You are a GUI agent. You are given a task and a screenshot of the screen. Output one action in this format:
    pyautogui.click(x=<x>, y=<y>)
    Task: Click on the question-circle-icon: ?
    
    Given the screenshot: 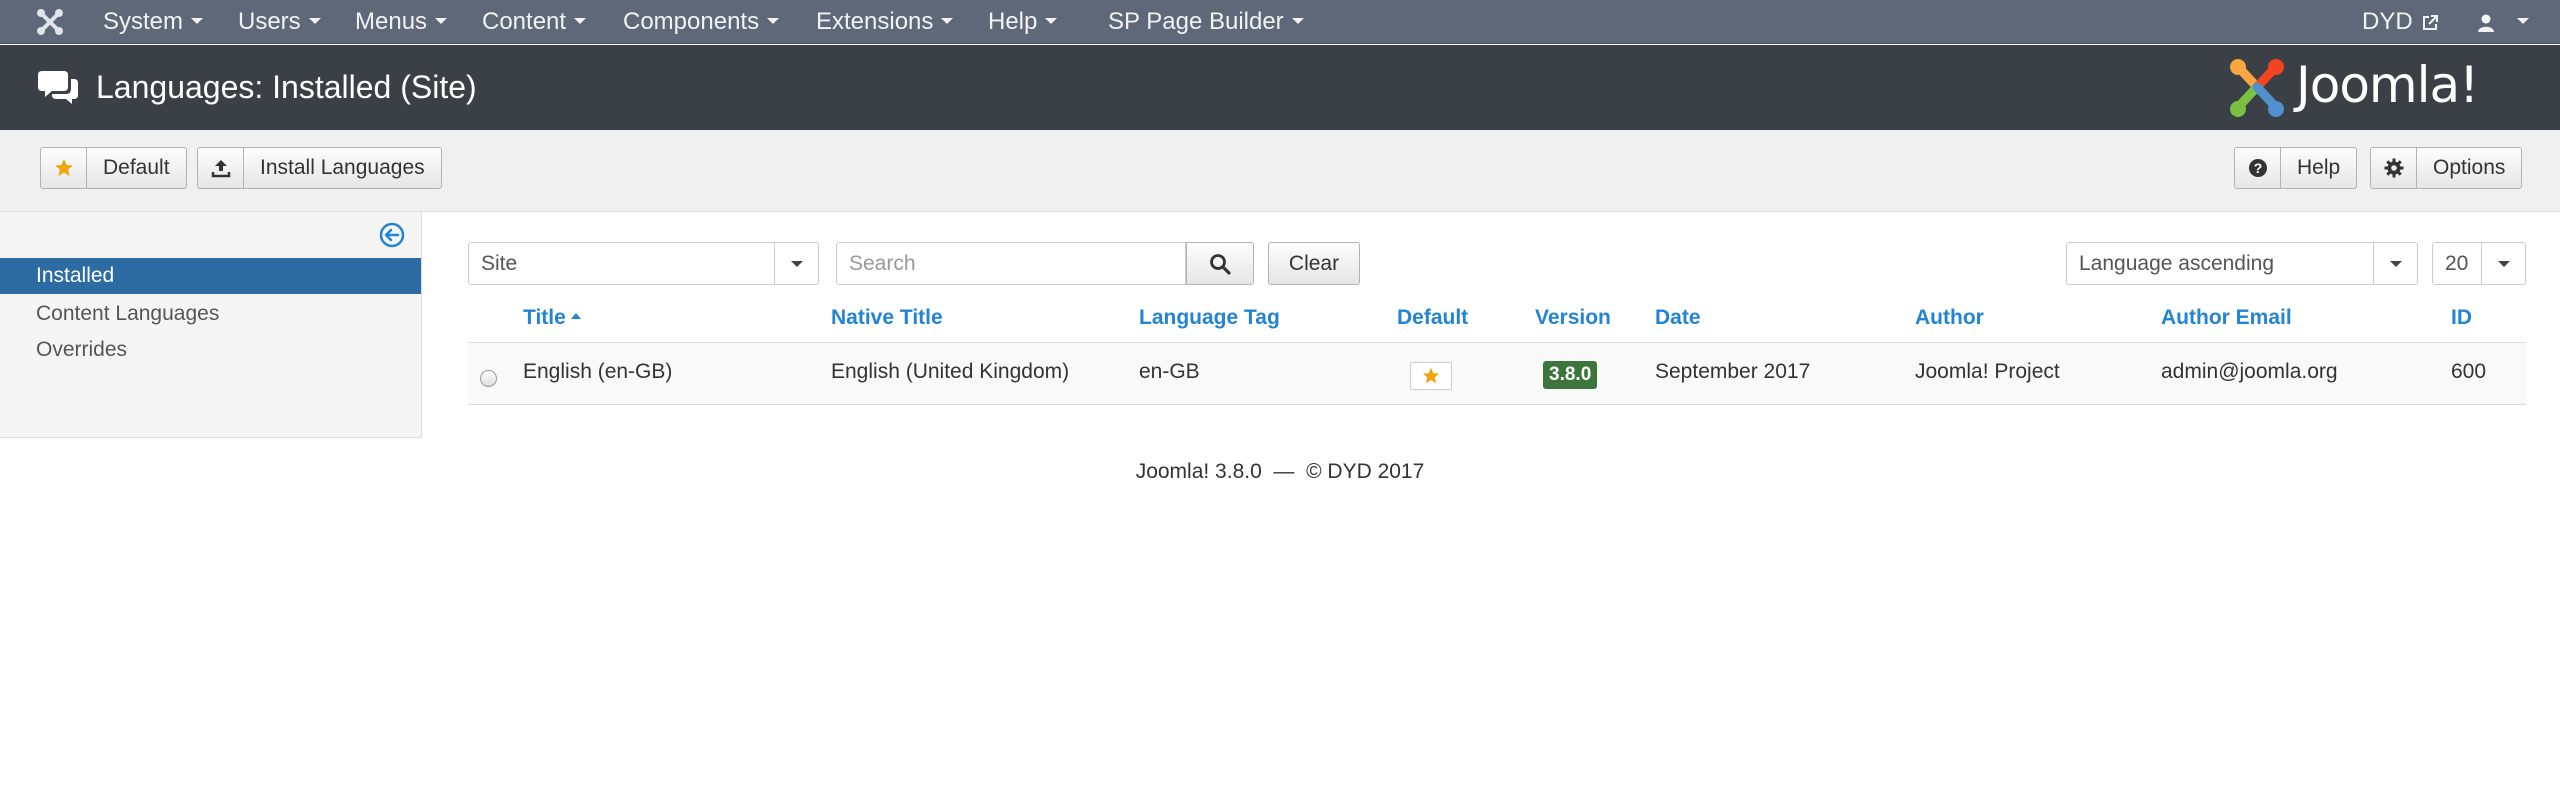 What is the action you would take?
    pyautogui.click(x=2258, y=168)
    